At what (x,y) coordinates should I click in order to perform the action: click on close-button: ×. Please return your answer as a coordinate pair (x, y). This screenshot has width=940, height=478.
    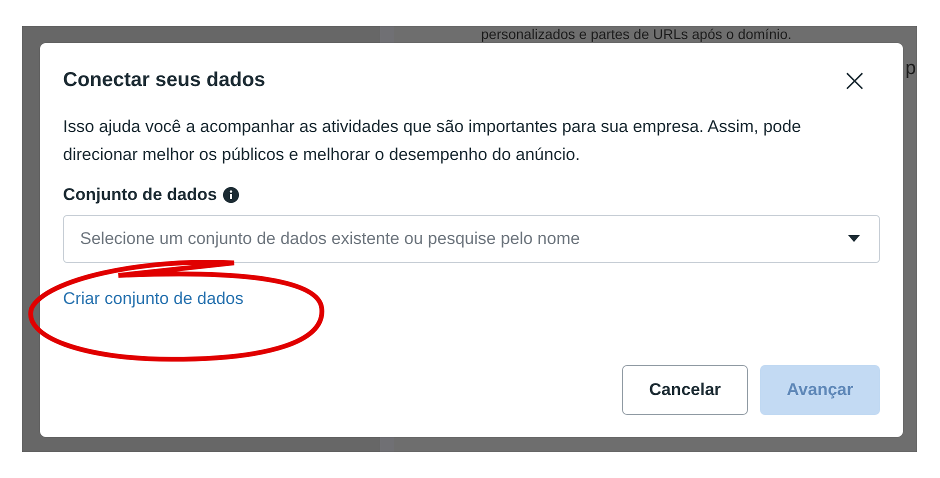
    Looking at the image, I should click on (854, 80).